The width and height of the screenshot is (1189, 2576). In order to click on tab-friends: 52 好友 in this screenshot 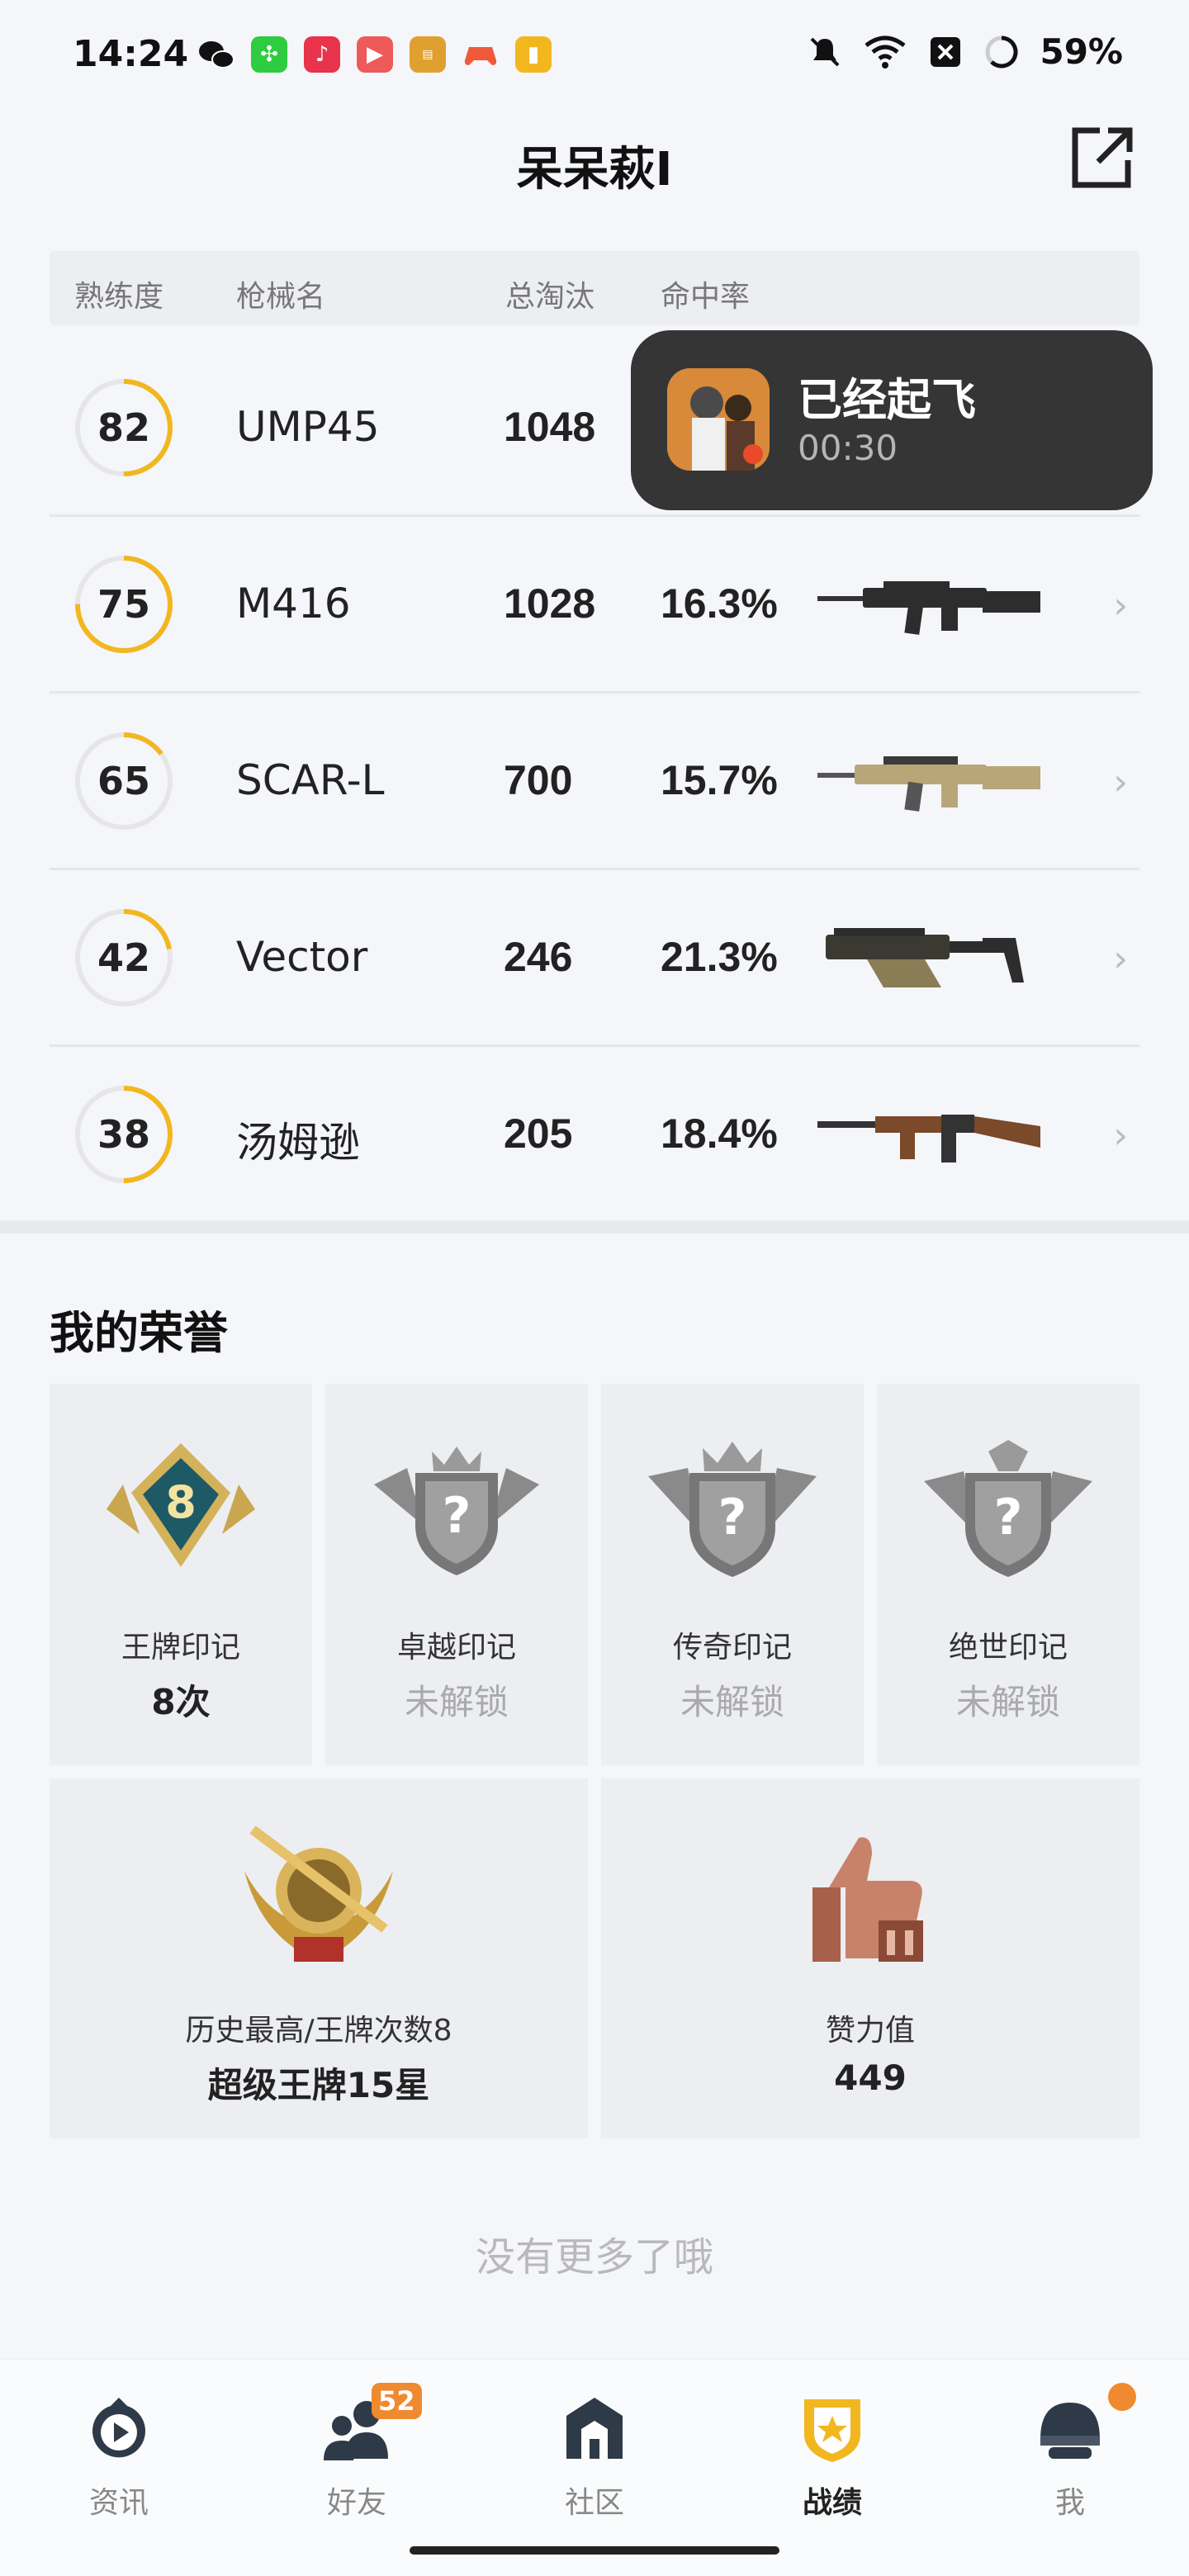, I will do `click(356, 2458)`.